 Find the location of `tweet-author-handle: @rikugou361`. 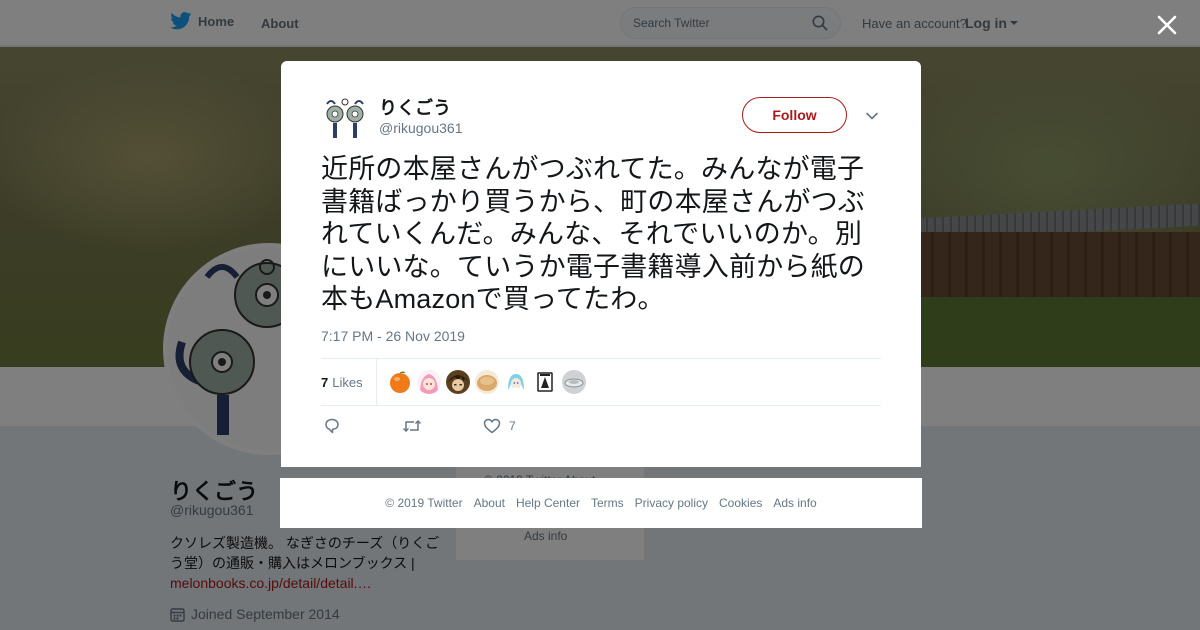

tweet-author-handle: @rikugou361 is located at coordinates (421, 128).